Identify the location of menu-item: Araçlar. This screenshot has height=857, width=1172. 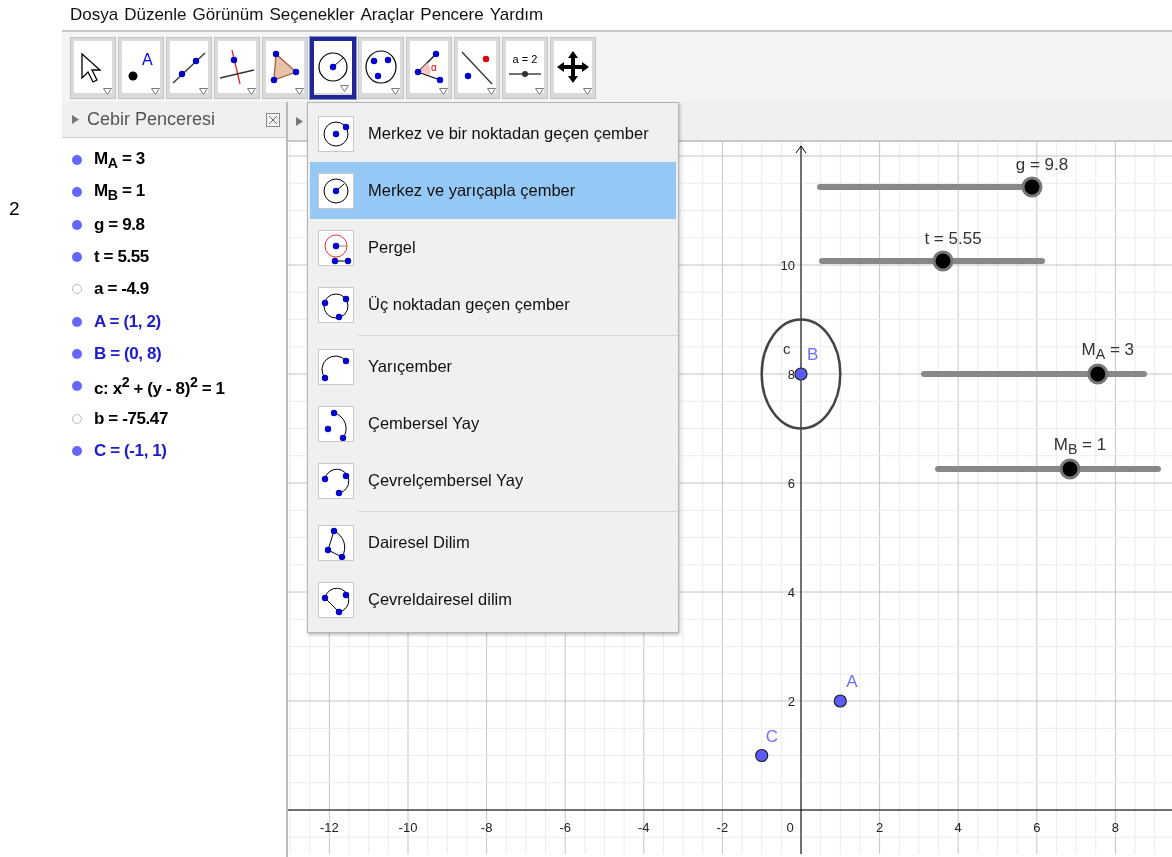
(387, 15).